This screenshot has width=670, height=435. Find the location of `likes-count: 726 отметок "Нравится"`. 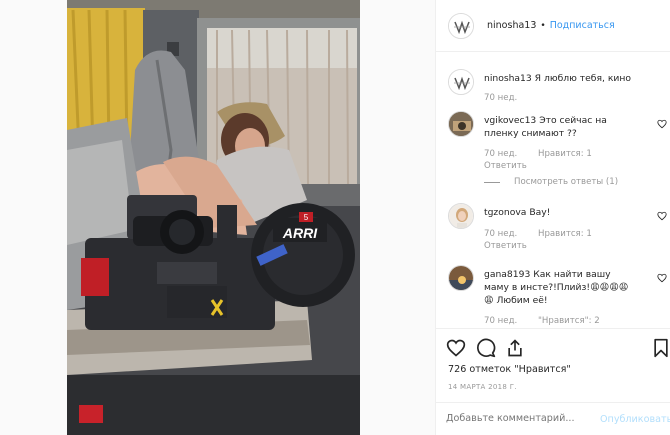

likes-count: 726 отметок "Нравится" is located at coordinates (509, 369).